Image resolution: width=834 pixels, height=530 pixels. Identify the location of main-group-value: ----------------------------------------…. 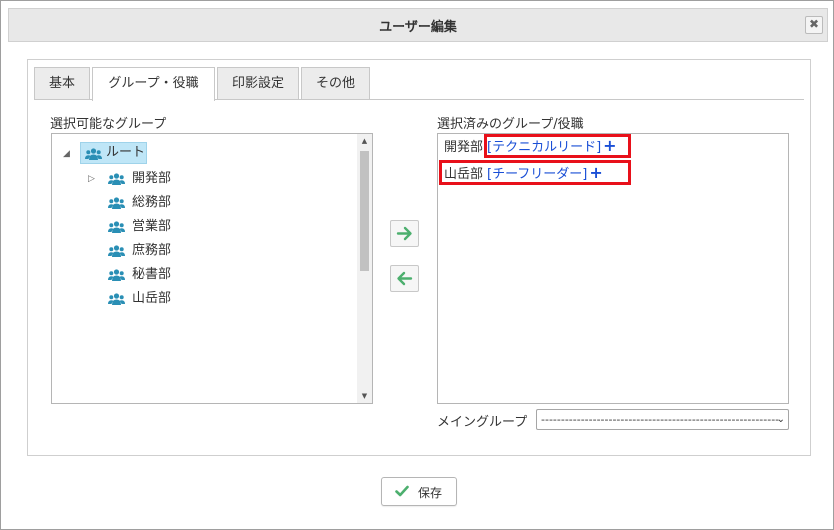
(660, 419).